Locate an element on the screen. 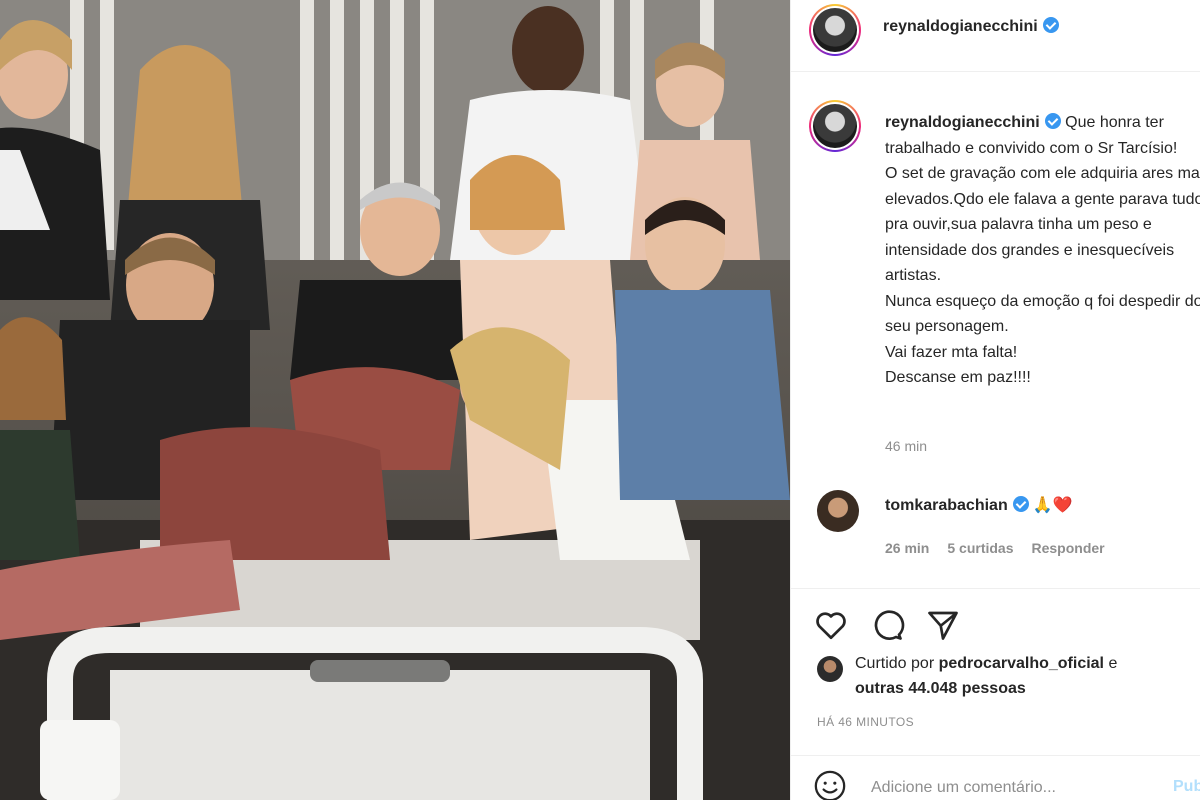 This screenshot has width=1200, height=800. posted-time: HÁ 46 MINUTOS is located at coordinates (865, 722).